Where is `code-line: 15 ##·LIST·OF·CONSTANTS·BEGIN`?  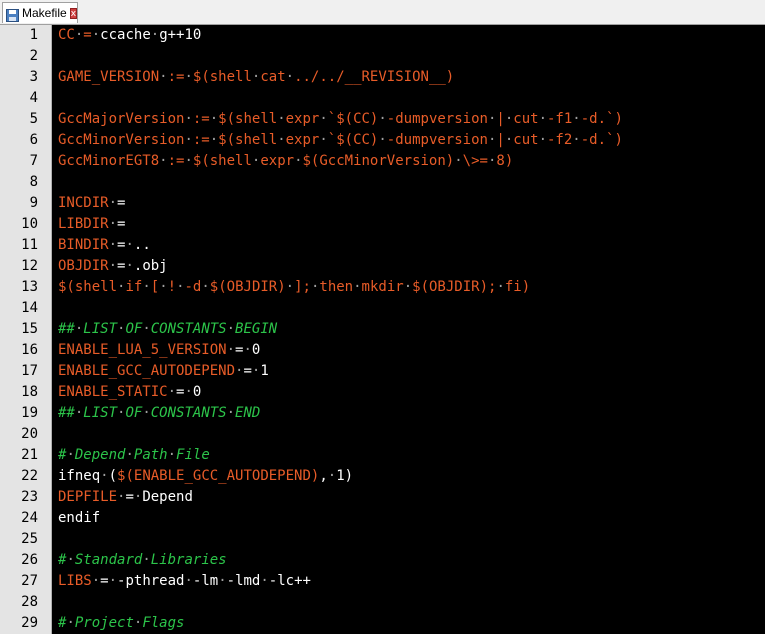 code-line: 15 ##·LIST·OF·CONSTANTS·BEGIN is located at coordinates (382, 329).